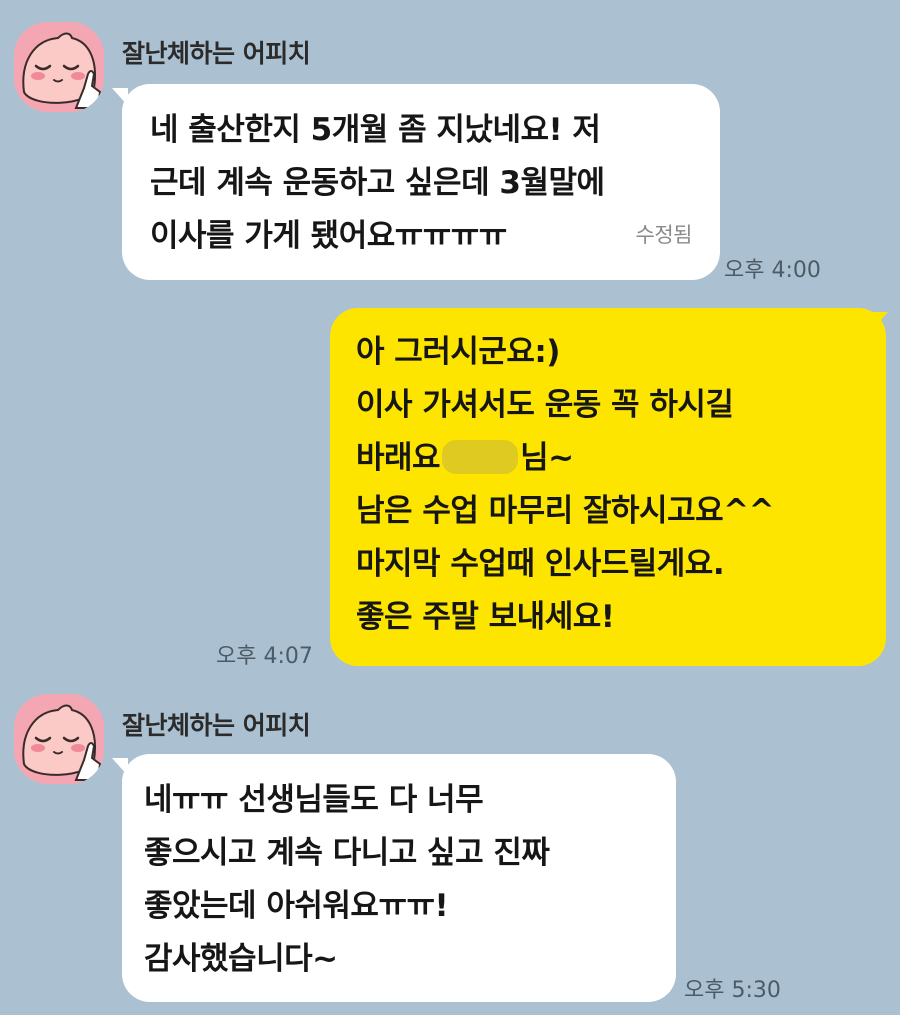  I want to click on blurred-name, so click(480, 457).